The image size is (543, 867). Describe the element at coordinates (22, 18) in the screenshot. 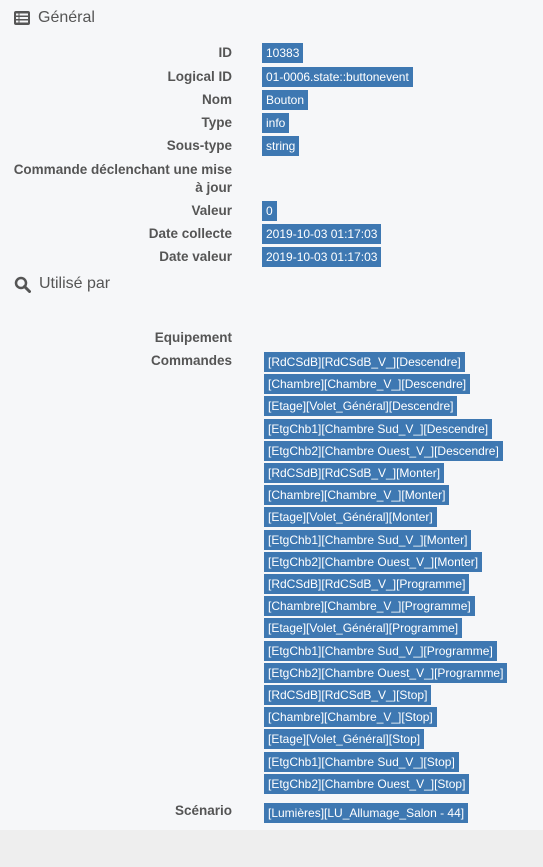

I see `list-icon` at that location.